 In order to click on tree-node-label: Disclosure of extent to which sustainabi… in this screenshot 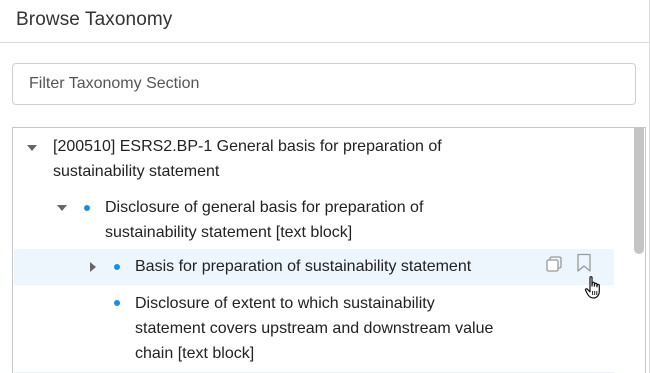, I will do `click(285, 303)`.